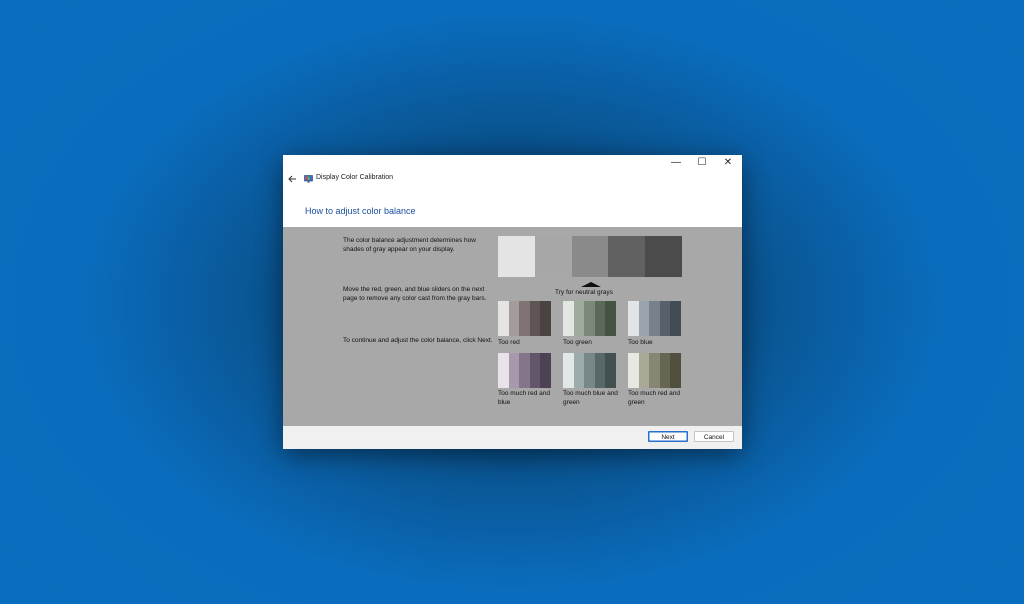  Describe the element at coordinates (512, 437) in the screenshot. I see `button-bar: Next Cancel` at that location.